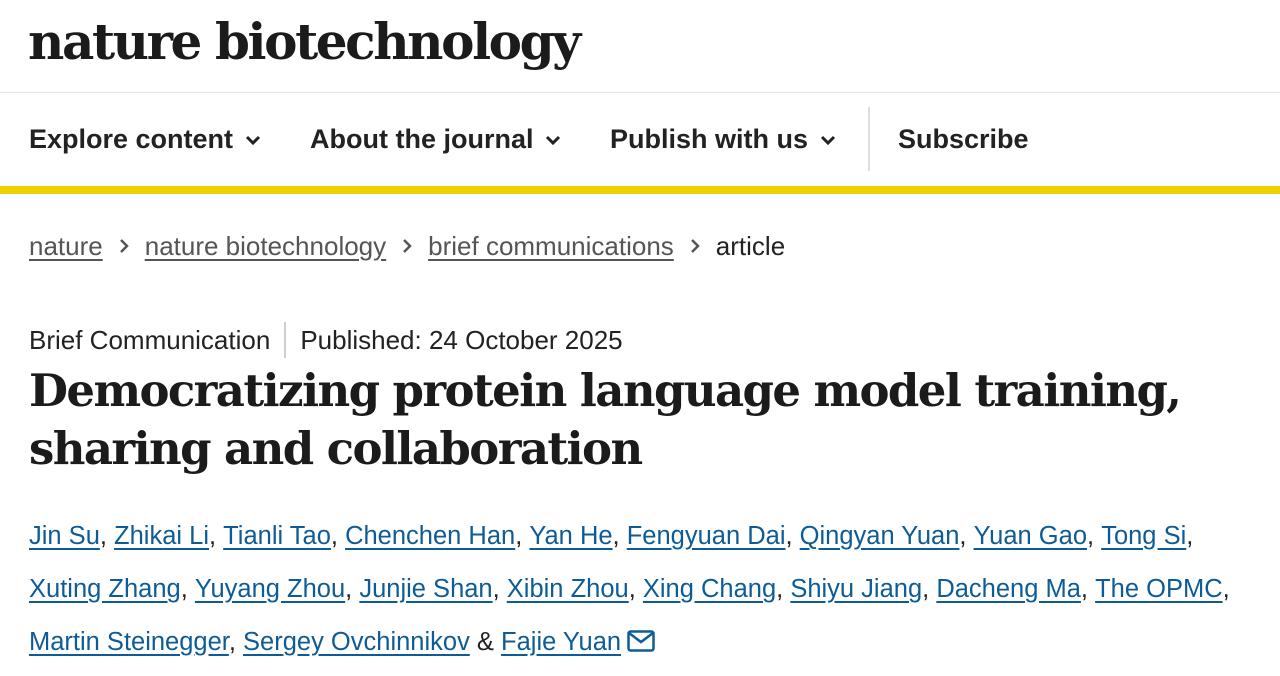 The width and height of the screenshot is (1280, 676). I want to click on author-item: Jin Su,, so click(71, 536).